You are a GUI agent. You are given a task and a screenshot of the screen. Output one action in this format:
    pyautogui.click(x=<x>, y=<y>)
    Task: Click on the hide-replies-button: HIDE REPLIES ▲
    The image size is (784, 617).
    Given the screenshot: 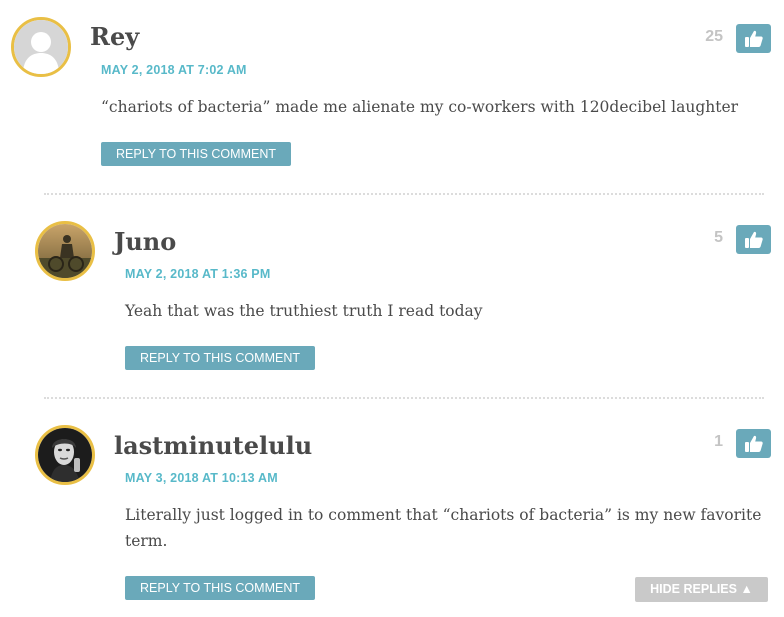 What is the action you would take?
    pyautogui.click(x=701, y=589)
    